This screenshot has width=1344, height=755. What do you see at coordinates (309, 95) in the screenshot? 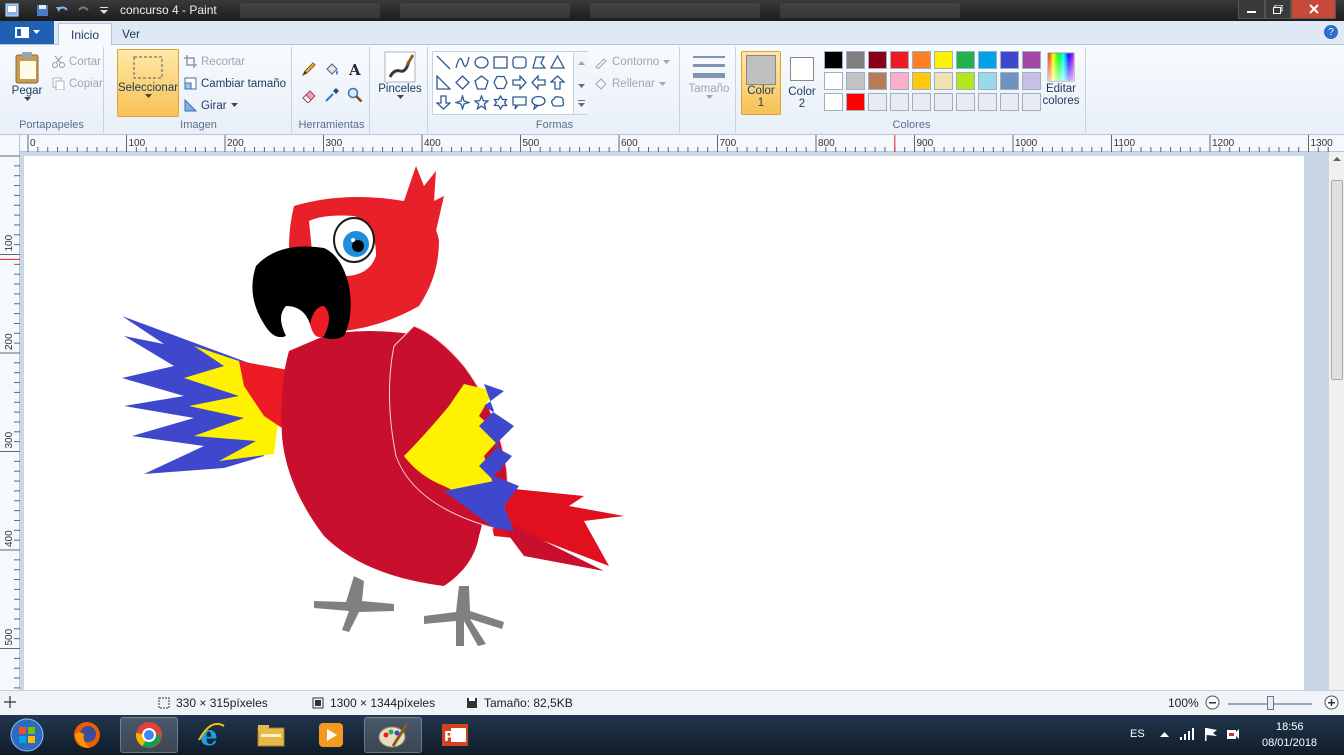
I see `eraser-icon` at bounding box center [309, 95].